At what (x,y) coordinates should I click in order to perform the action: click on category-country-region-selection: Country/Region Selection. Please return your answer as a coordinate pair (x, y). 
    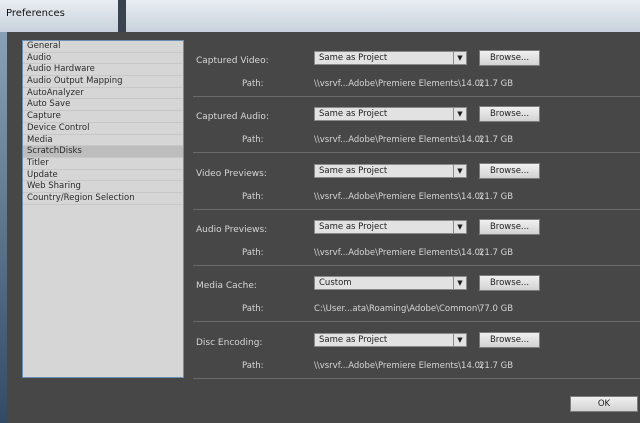
    Looking at the image, I should click on (103, 199).